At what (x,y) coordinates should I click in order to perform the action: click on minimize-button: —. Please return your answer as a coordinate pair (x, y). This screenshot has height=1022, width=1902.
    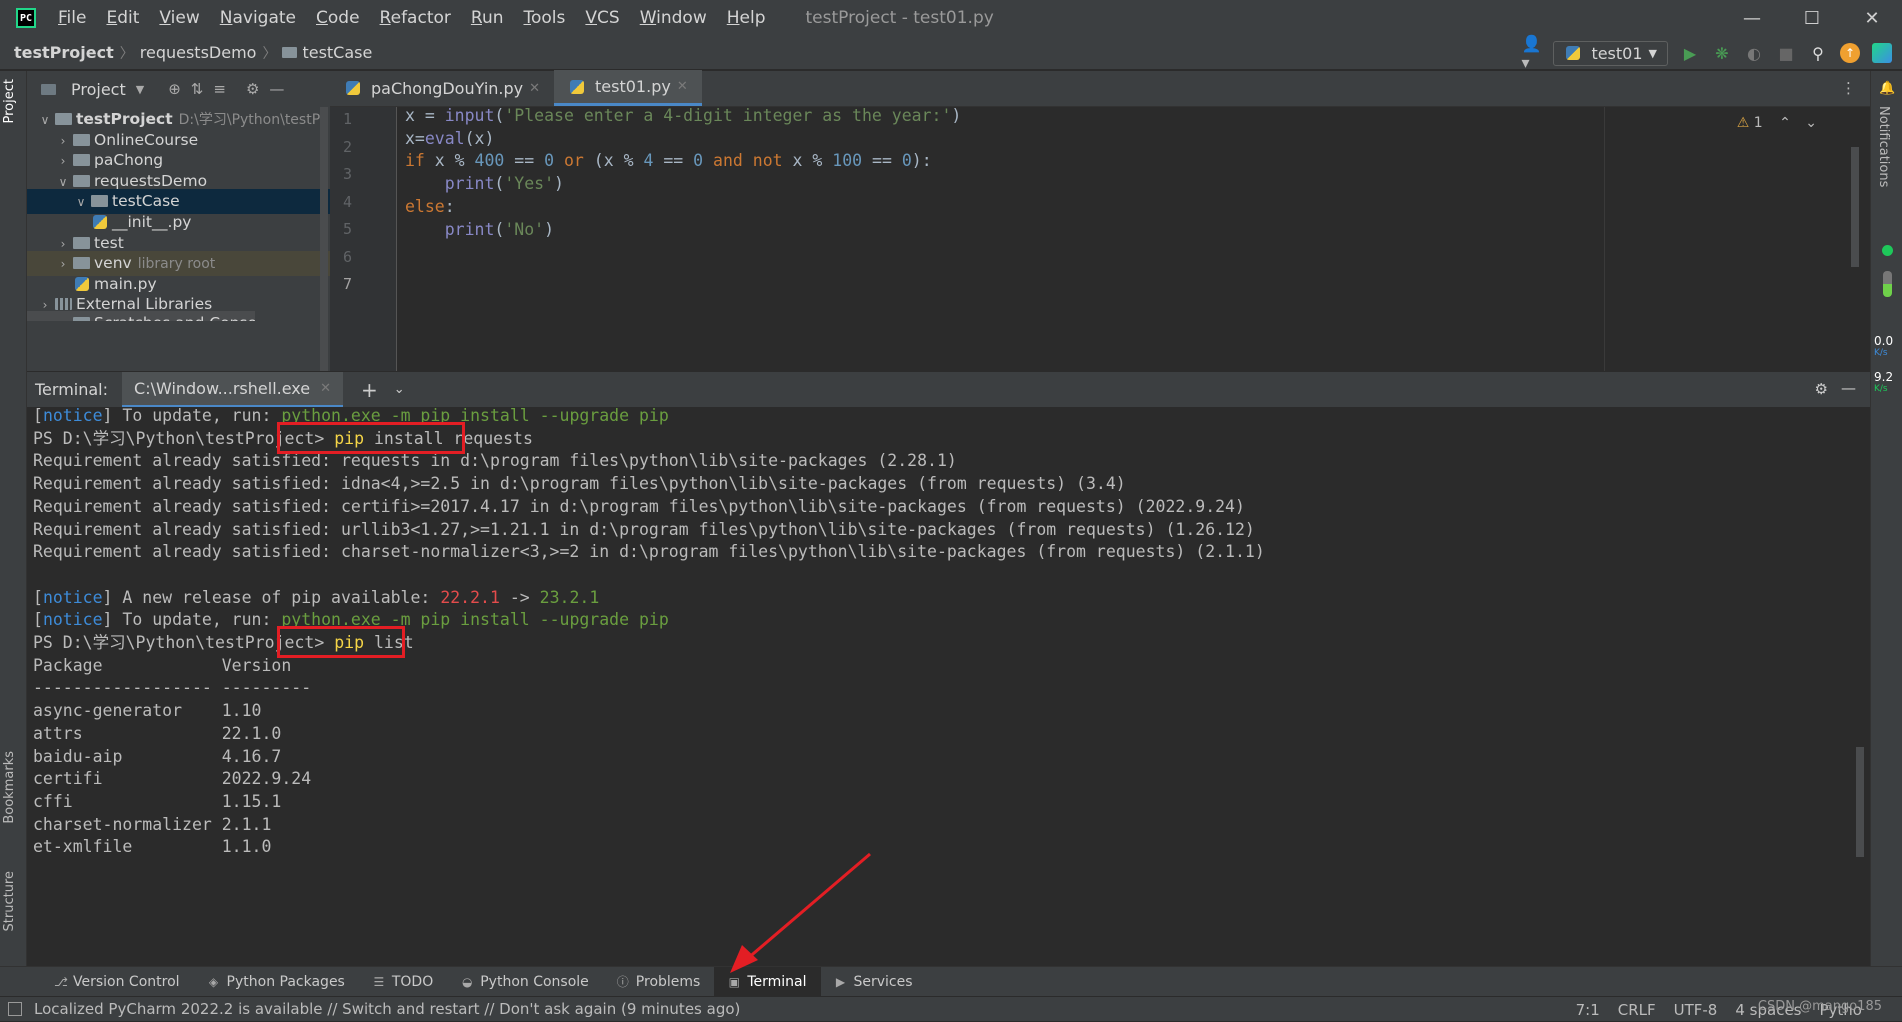
    Looking at the image, I should click on (1752, 18).